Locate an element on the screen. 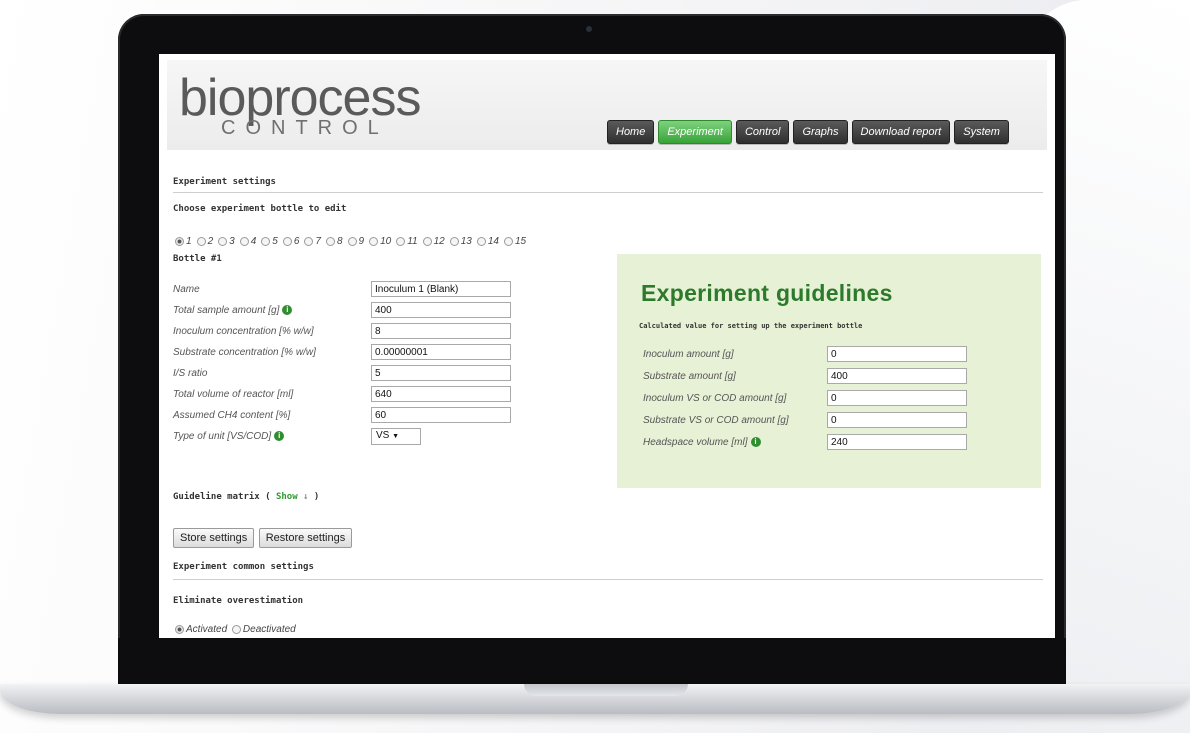  guidelines-title: Experiment guidelines is located at coordinates (767, 293).